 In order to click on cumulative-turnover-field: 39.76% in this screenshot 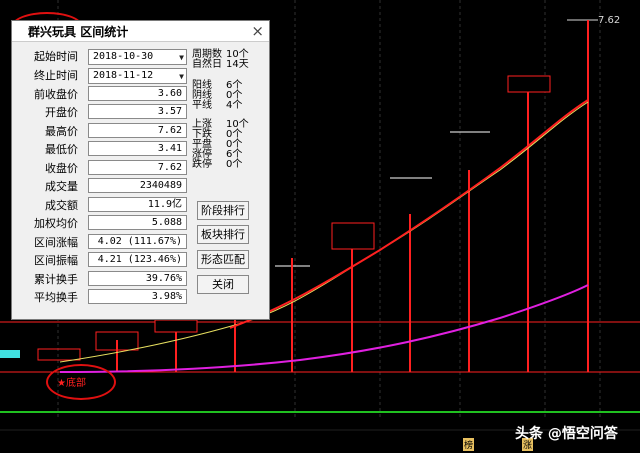, I will do `click(137, 278)`.